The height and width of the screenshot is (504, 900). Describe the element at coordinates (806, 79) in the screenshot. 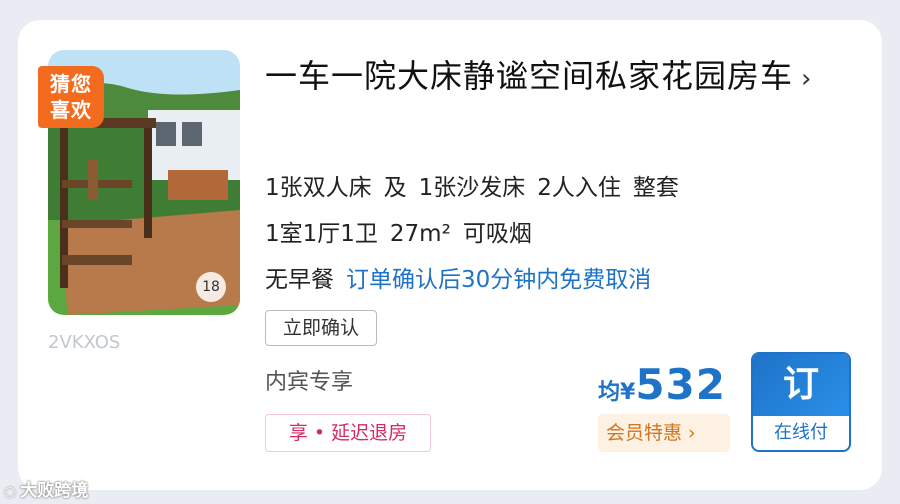

I see `chevron-right-icon: ›` at that location.